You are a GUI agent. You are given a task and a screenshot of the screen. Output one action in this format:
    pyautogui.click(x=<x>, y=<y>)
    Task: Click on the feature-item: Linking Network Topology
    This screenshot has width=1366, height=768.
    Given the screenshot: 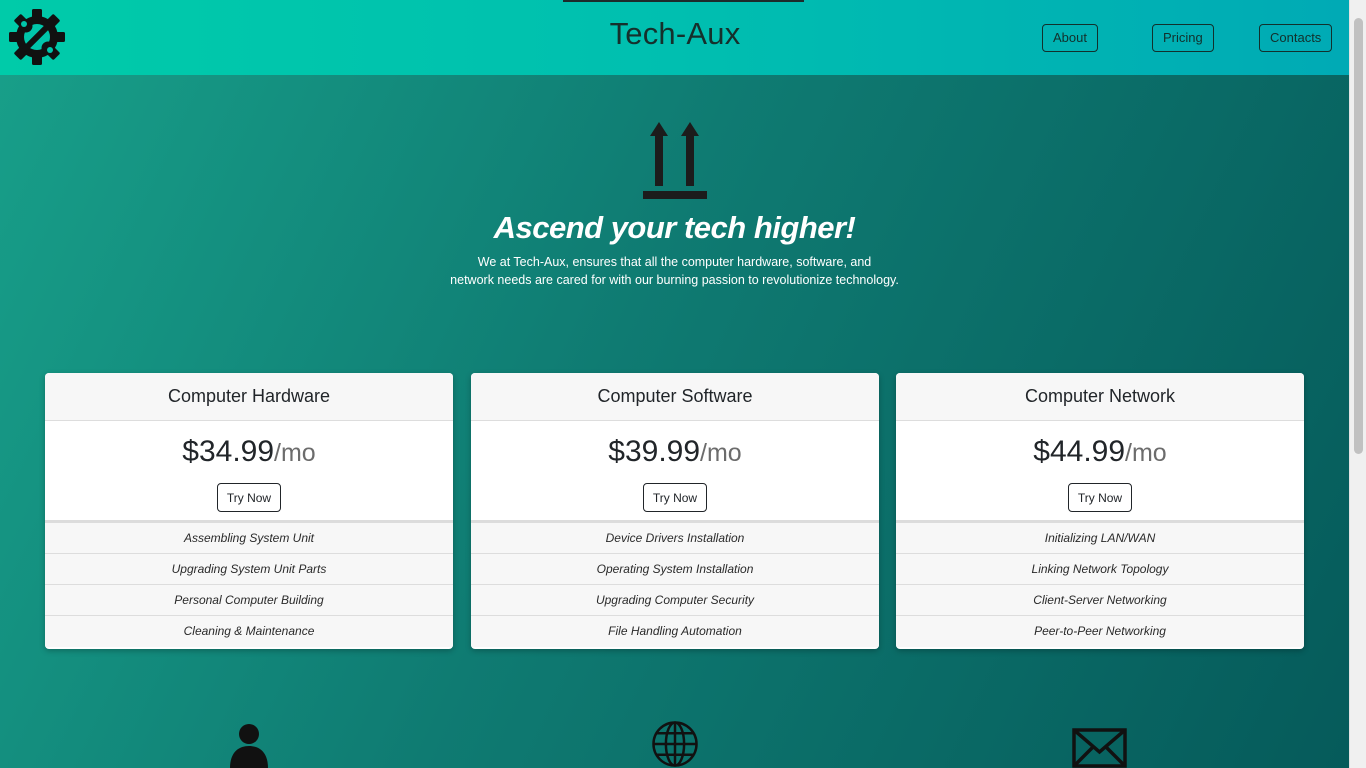 What is the action you would take?
    pyautogui.click(x=1100, y=569)
    